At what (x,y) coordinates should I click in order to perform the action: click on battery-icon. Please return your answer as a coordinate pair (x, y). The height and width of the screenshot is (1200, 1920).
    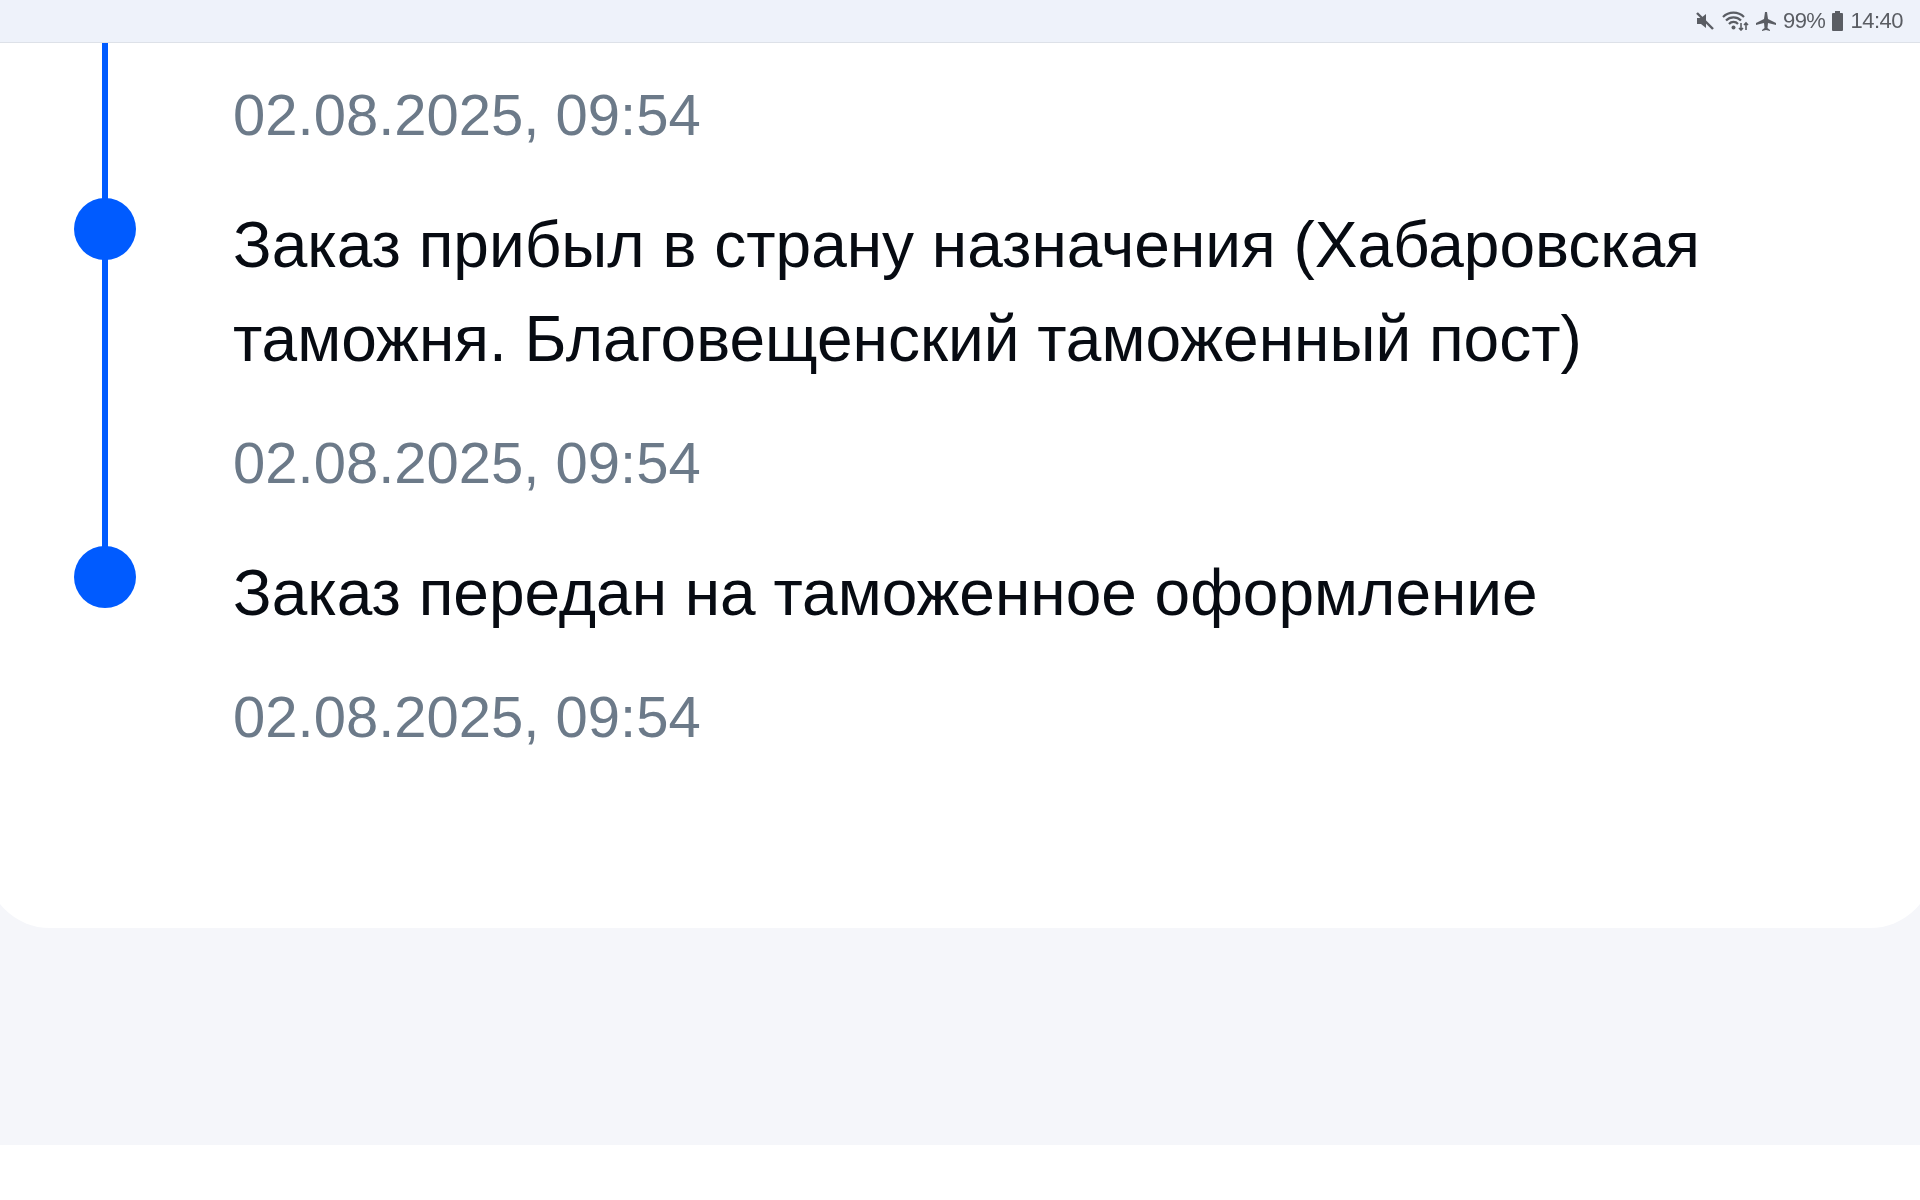
    Looking at the image, I should click on (1838, 21).